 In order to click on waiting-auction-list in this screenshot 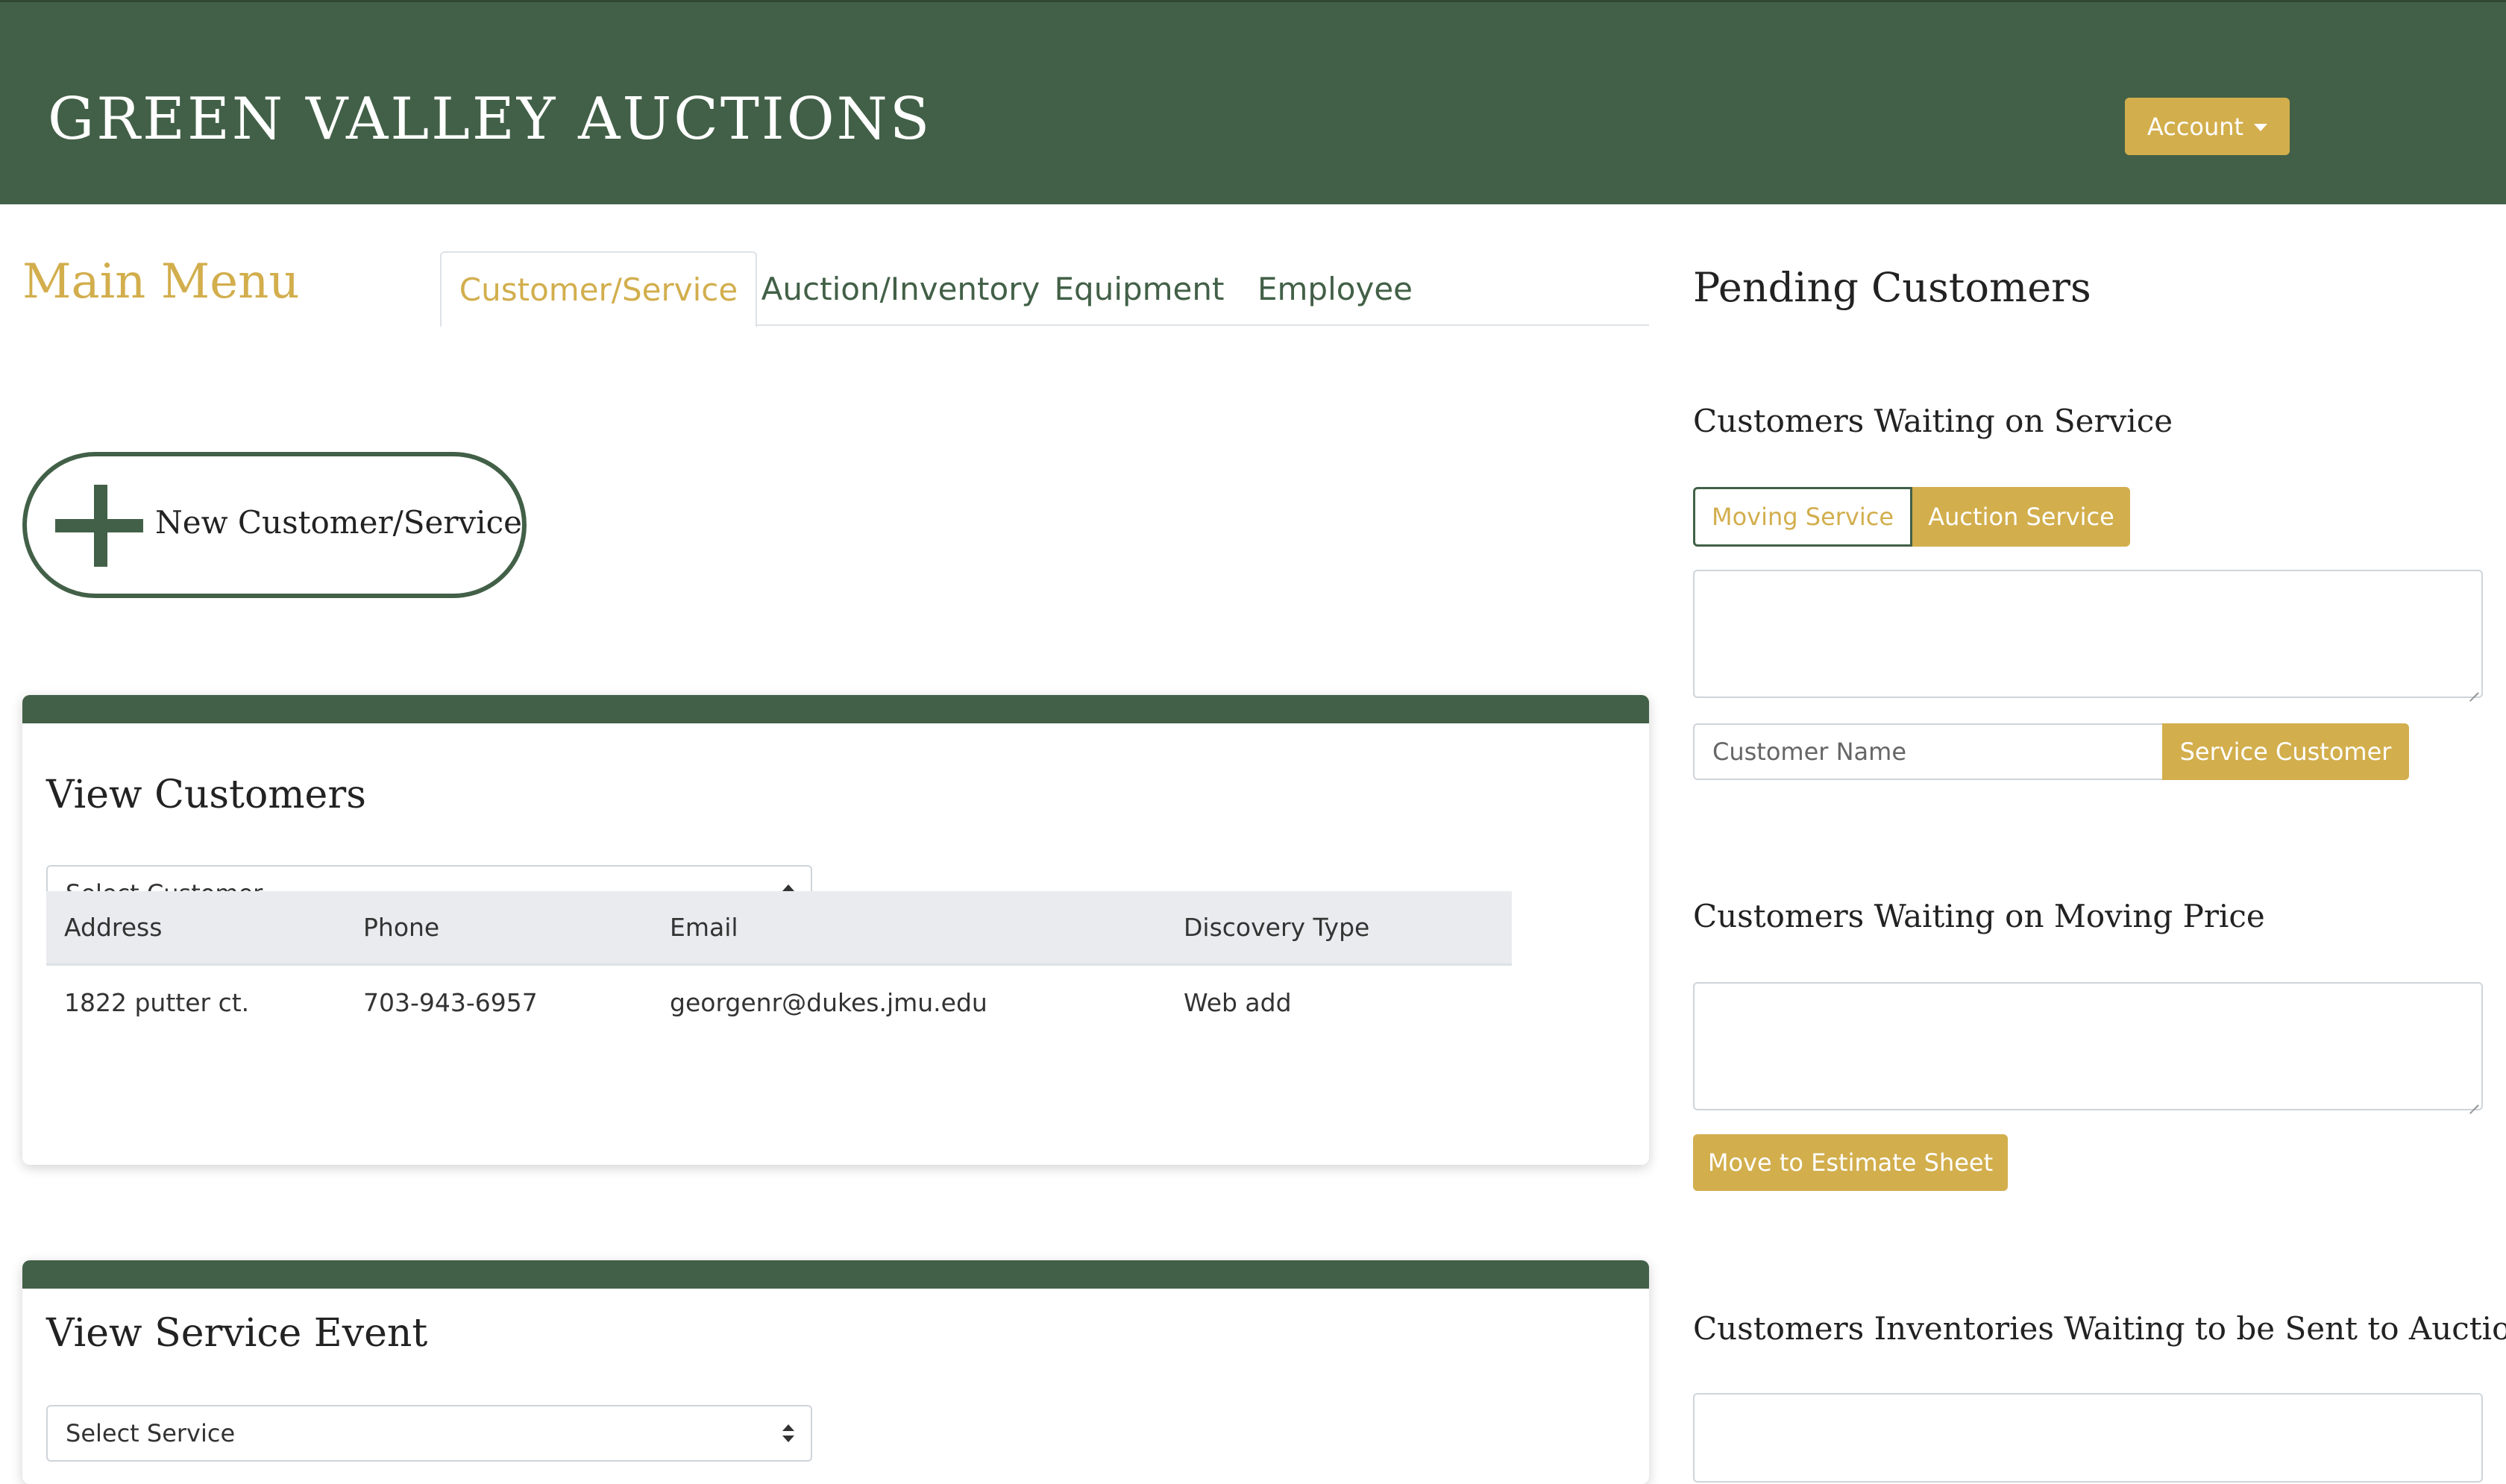, I will do `click(2088, 1438)`.